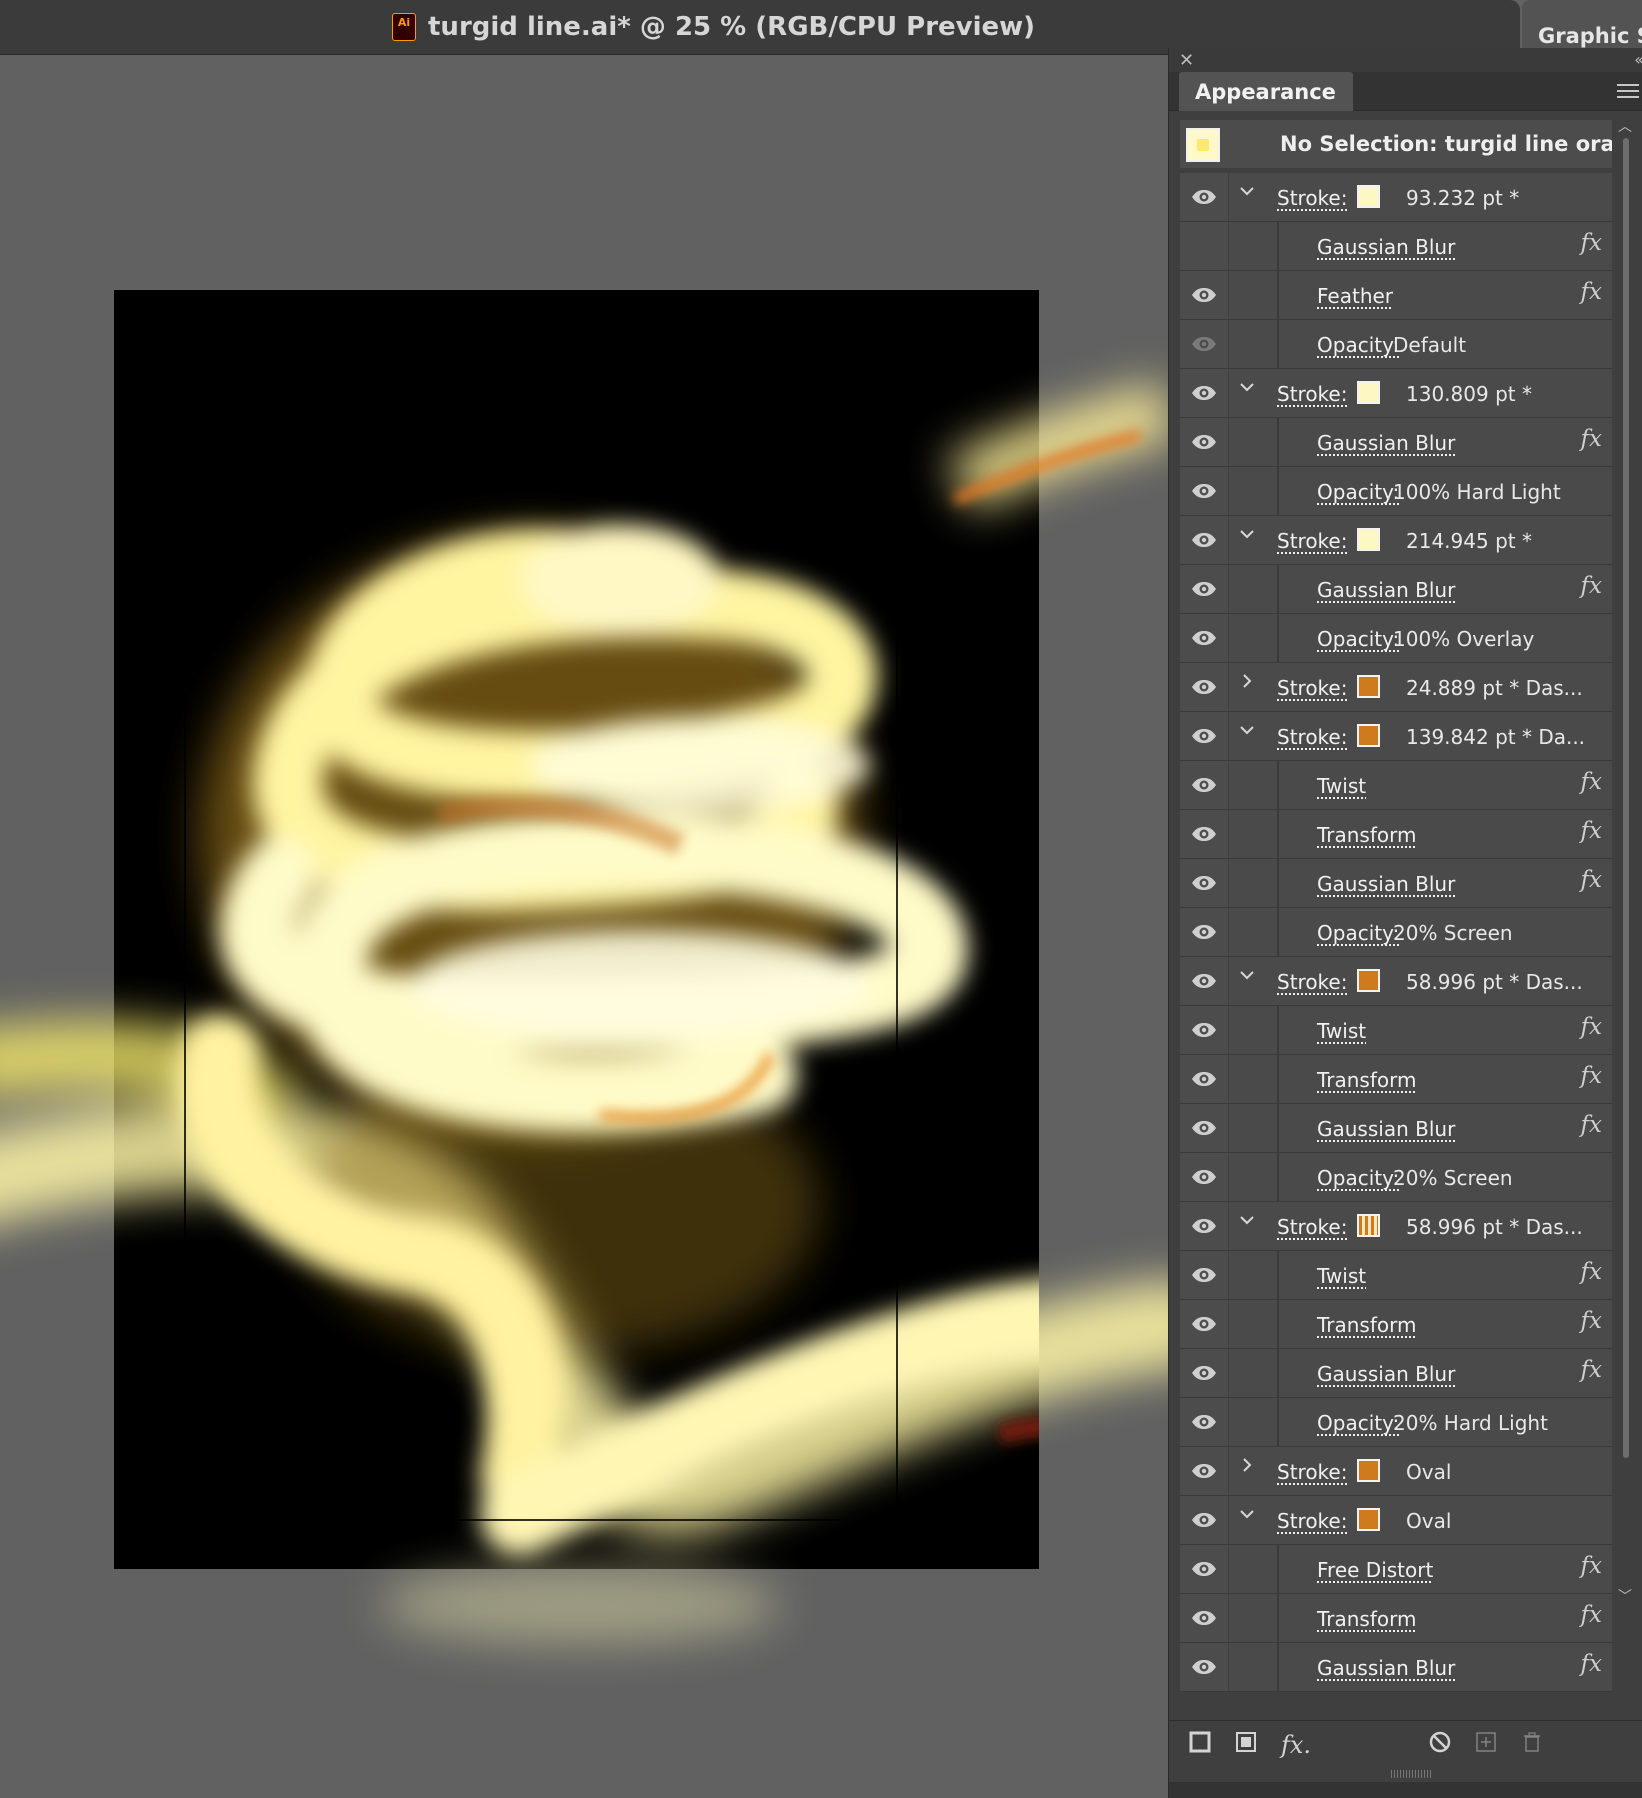 The image size is (1642, 1798). I want to click on stroke-row: Stroke: 130.809 pt *, so click(1396, 393).